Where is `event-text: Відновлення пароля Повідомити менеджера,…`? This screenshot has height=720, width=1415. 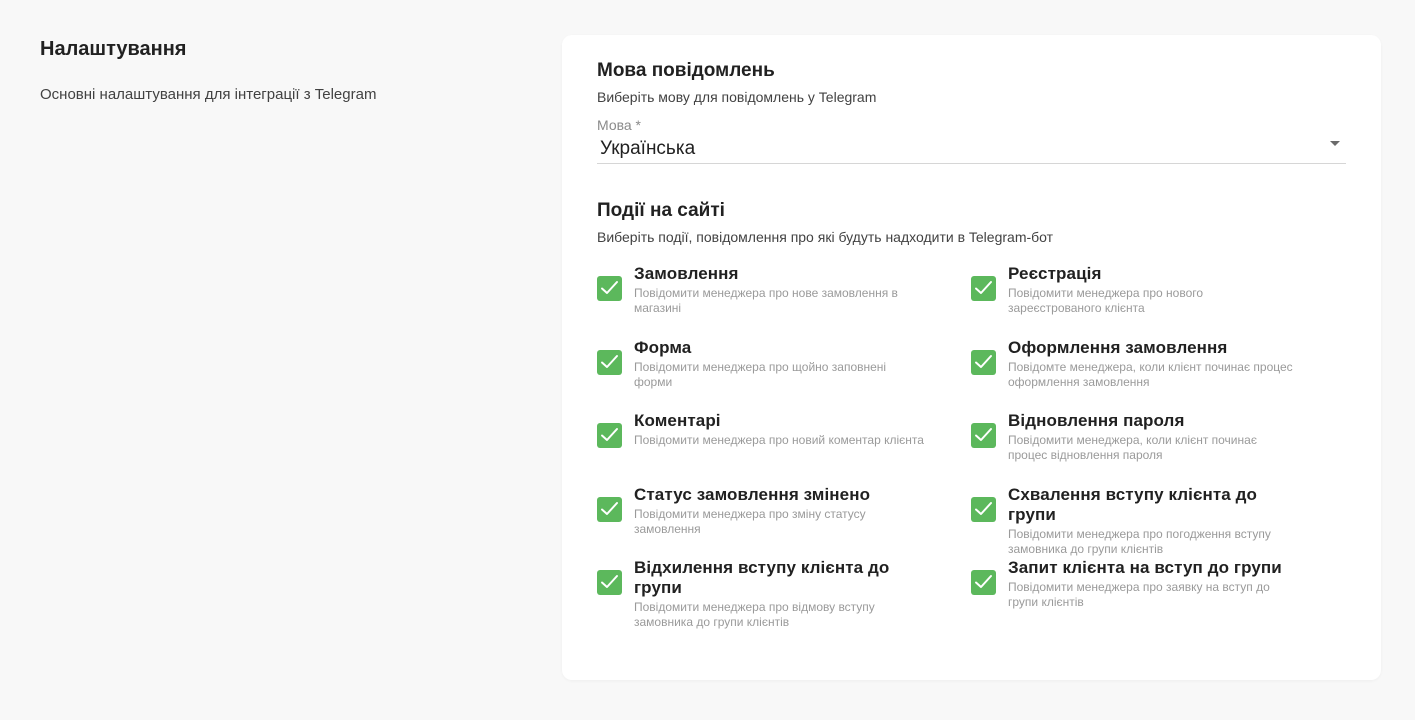
event-text: Відновлення пароля Повідомити менеджера,… is located at coordinates (1158, 437).